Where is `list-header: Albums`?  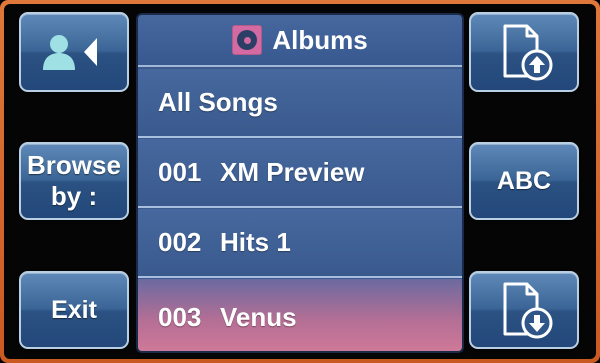 list-header: Albums is located at coordinates (300, 41).